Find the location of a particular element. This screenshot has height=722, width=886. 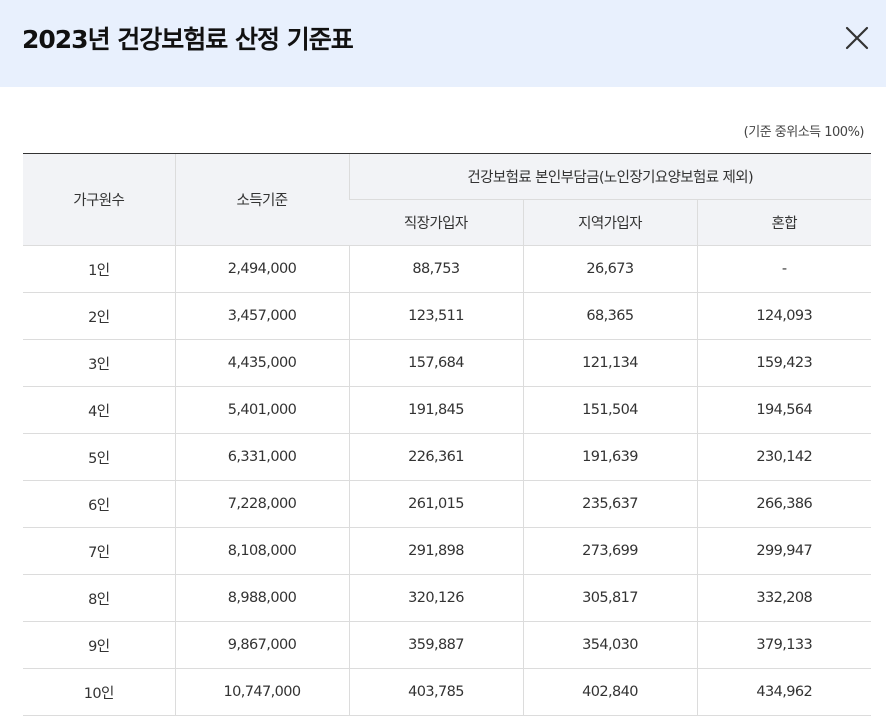

cell-employee: 123,511 is located at coordinates (435, 316).